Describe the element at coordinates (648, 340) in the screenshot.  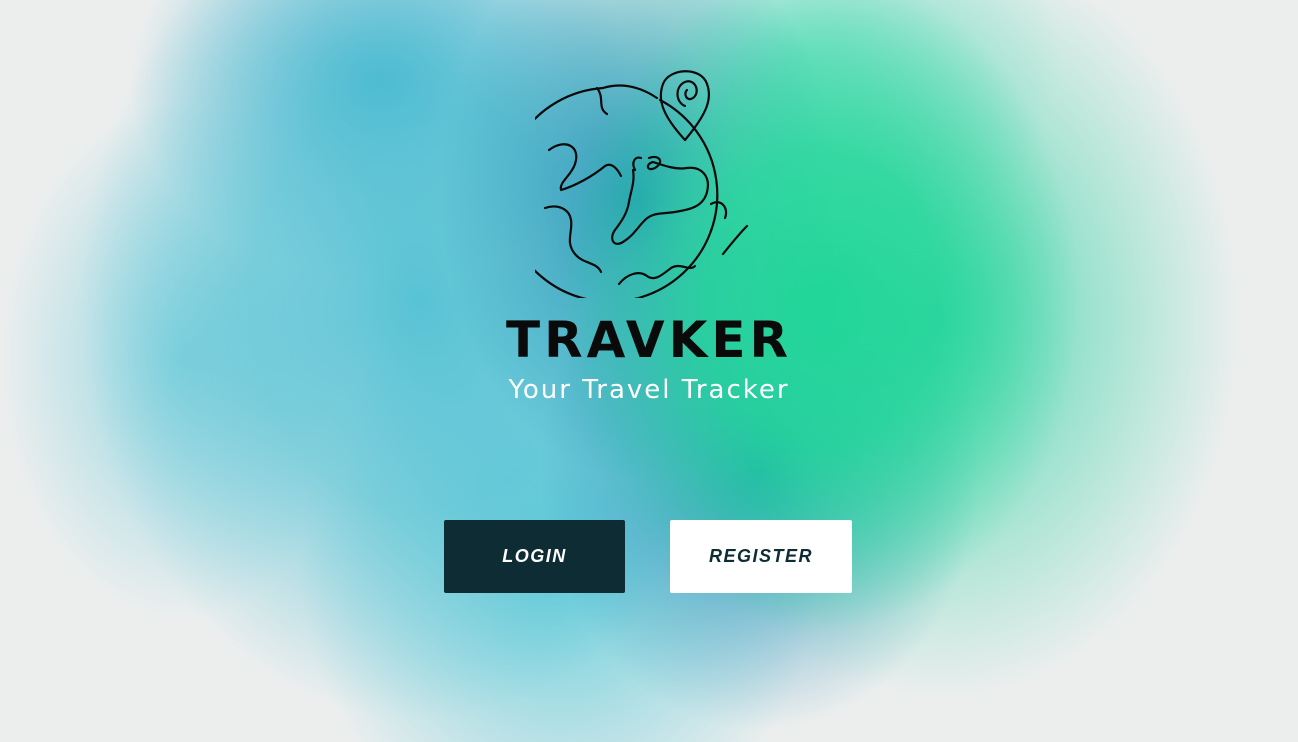
I see `app-title: TRAVKER` at that location.